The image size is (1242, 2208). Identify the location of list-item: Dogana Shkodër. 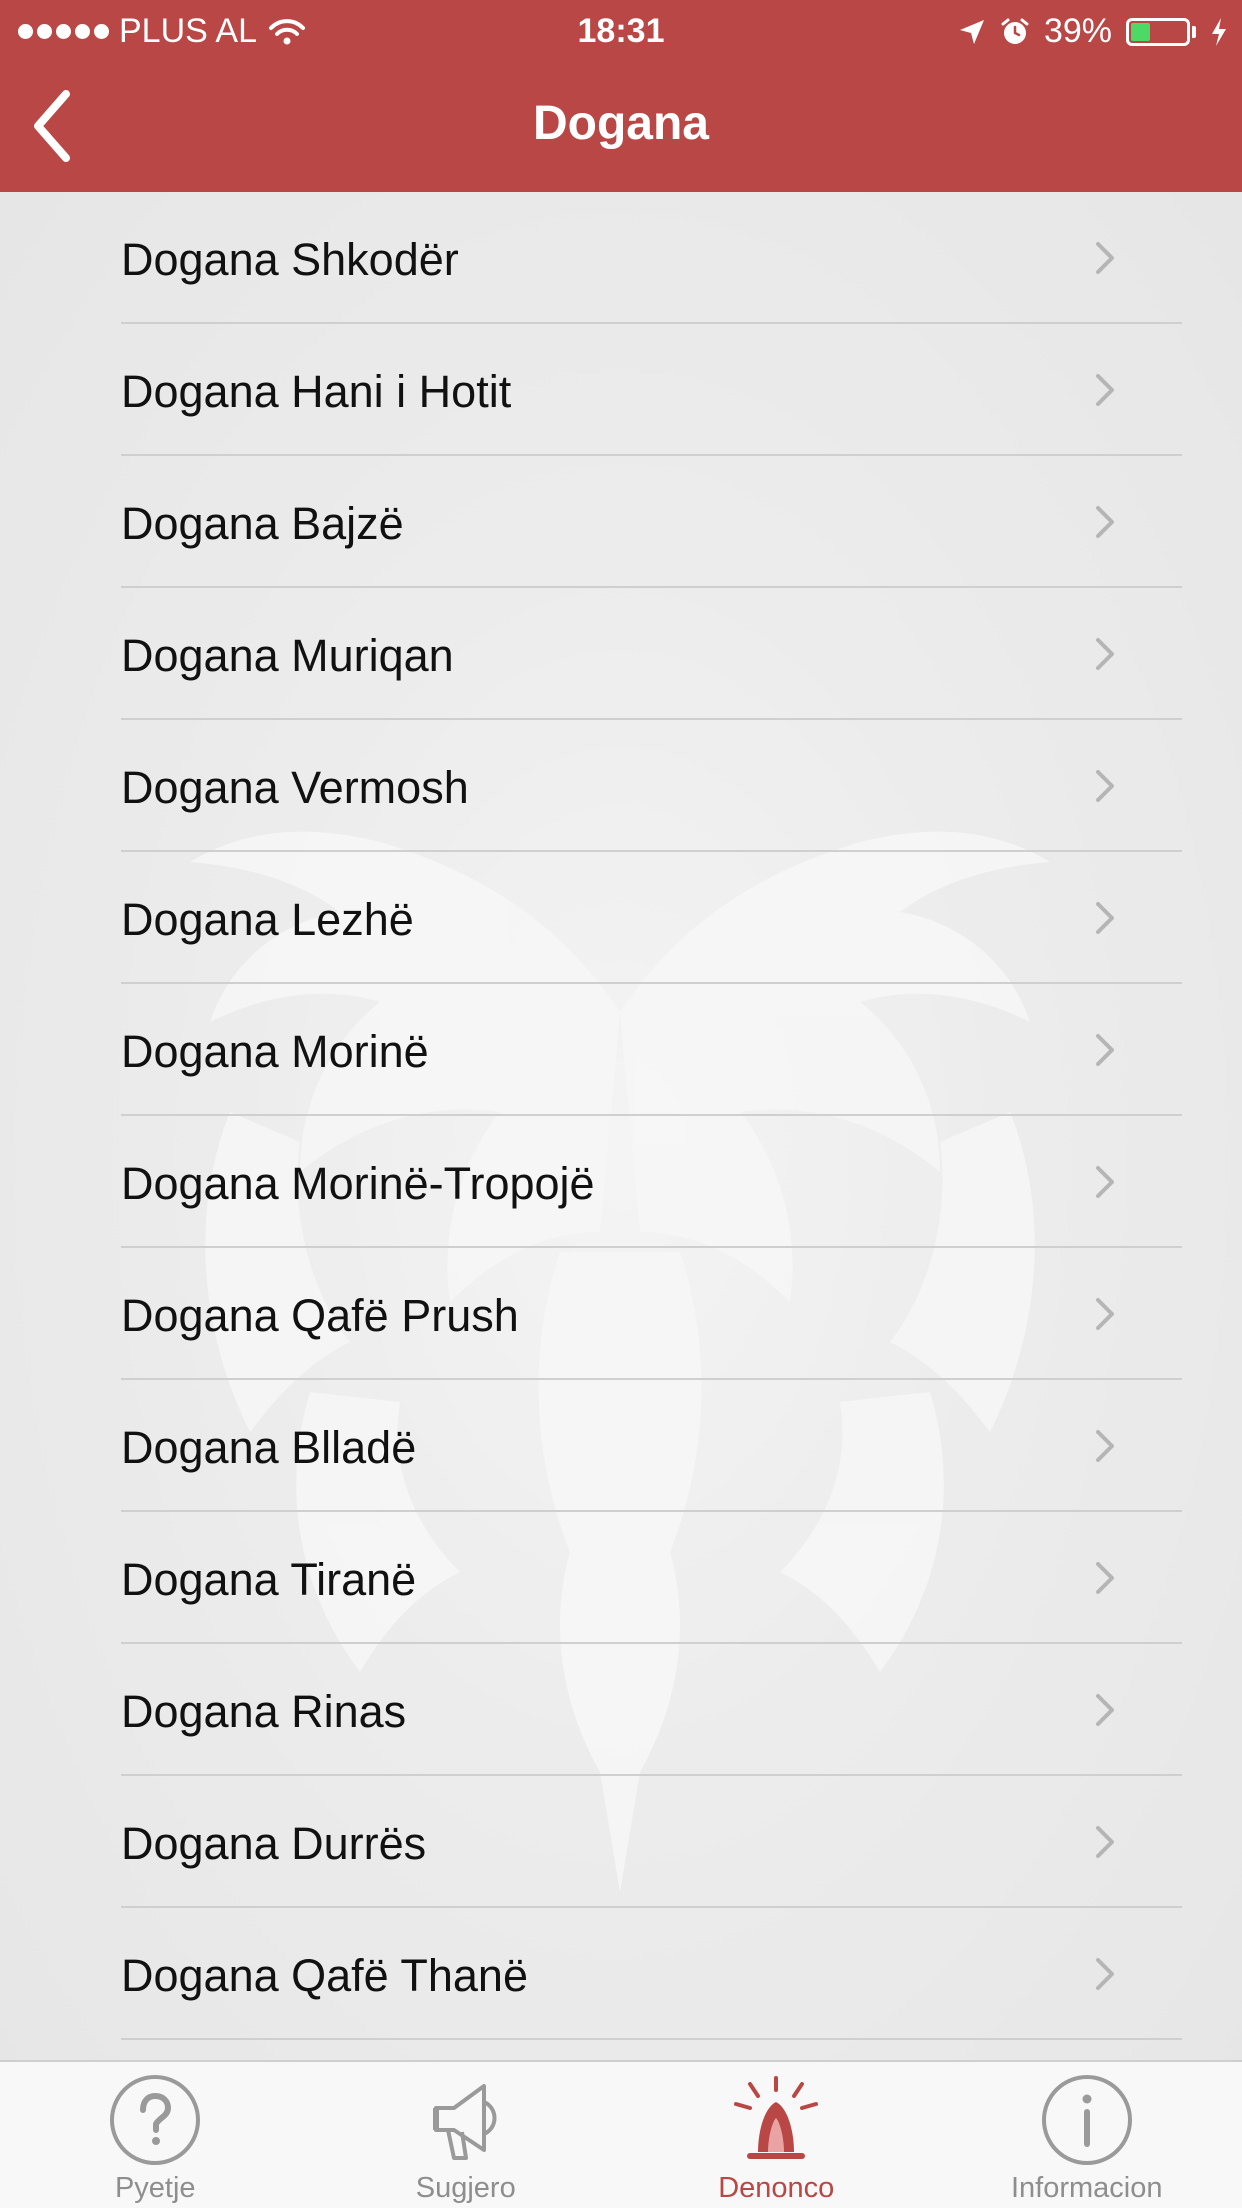
(621, 258).